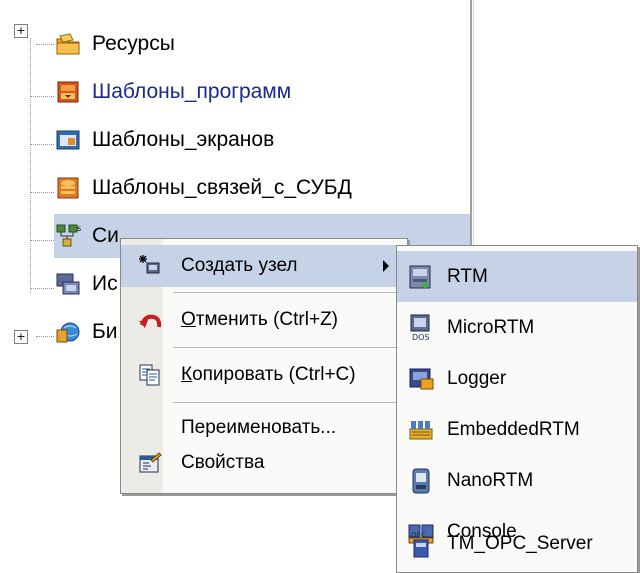 The width and height of the screenshot is (640, 573). I want to click on tree-item-sources: Ис, so click(86, 284).